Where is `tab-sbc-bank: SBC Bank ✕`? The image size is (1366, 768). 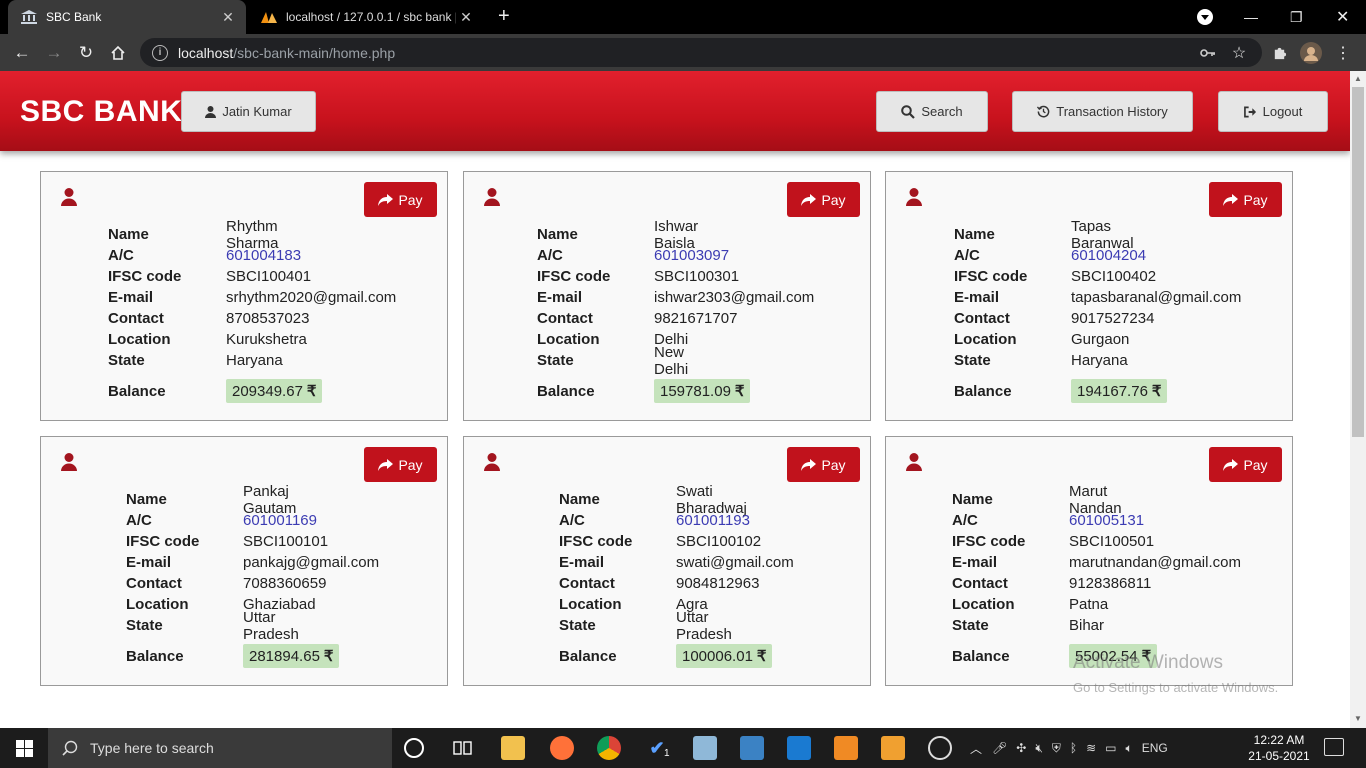
tab-sbc-bank: SBC Bank ✕ is located at coordinates (127, 17).